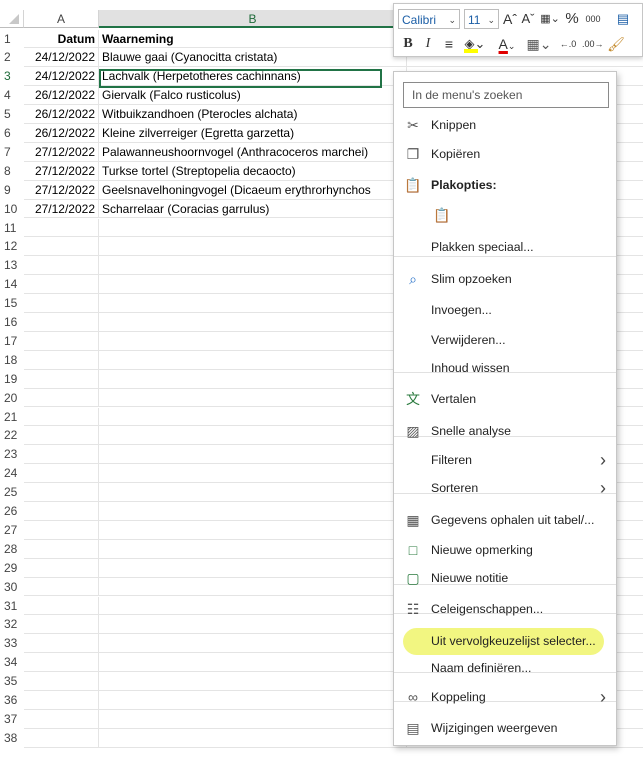 The width and height of the screenshot is (643, 765). What do you see at coordinates (593, 19) in the screenshot?
I see `comma-style-button: 000` at bounding box center [593, 19].